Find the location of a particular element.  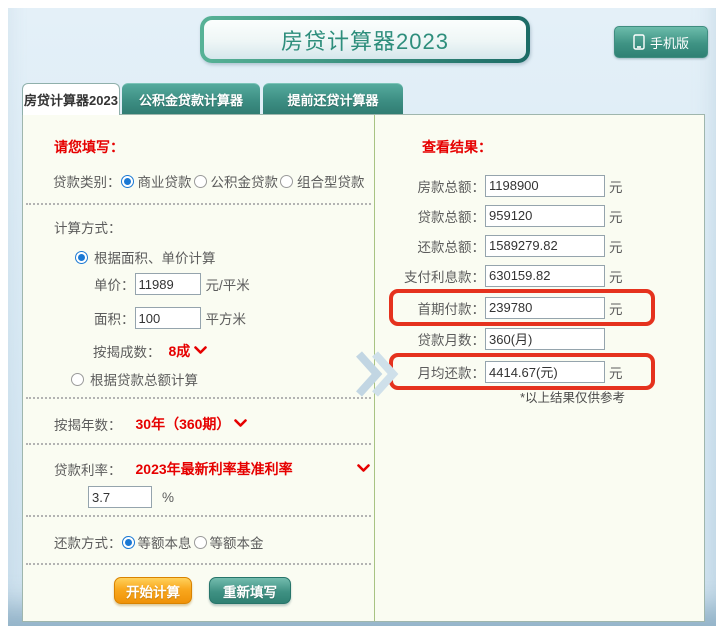

loan-type-option-combined: 组合型贷款 is located at coordinates (331, 181).